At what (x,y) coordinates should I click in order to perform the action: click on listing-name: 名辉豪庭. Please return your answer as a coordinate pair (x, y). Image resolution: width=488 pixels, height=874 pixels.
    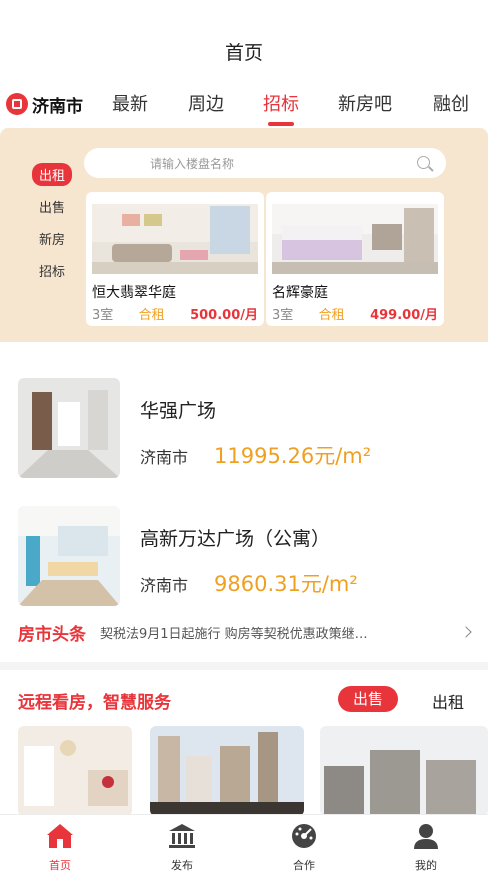
    Looking at the image, I should click on (300, 293).